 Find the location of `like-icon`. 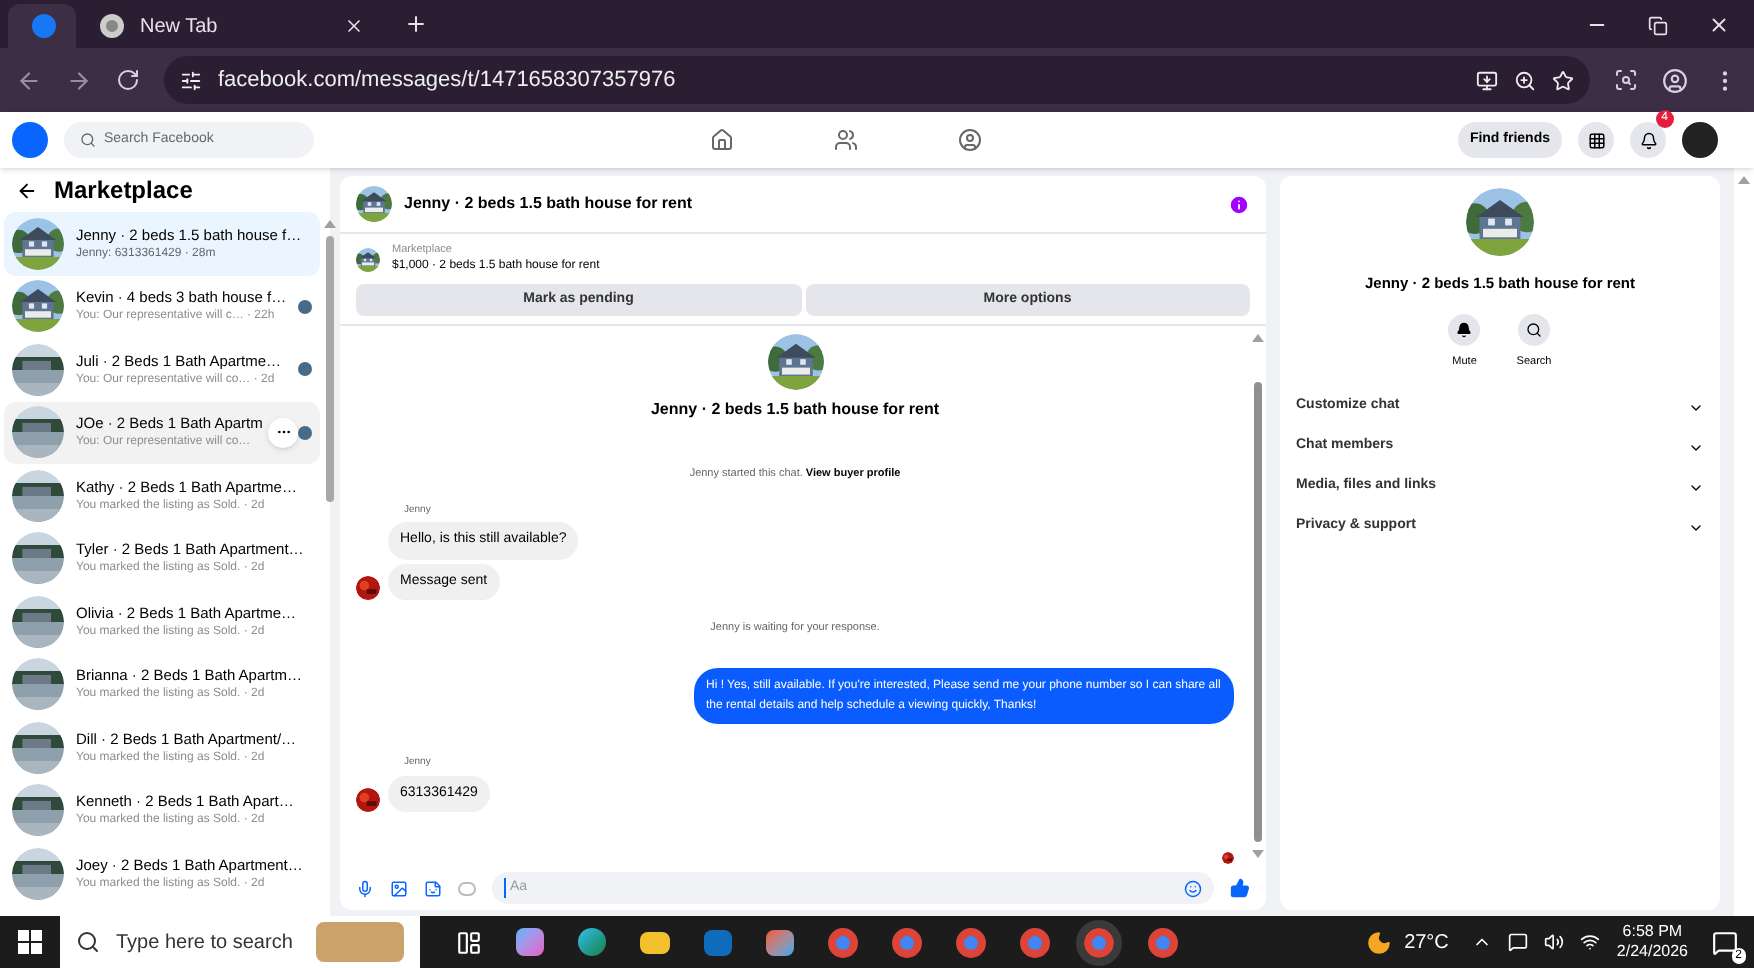

like-icon is located at coordinates (1240, 888).